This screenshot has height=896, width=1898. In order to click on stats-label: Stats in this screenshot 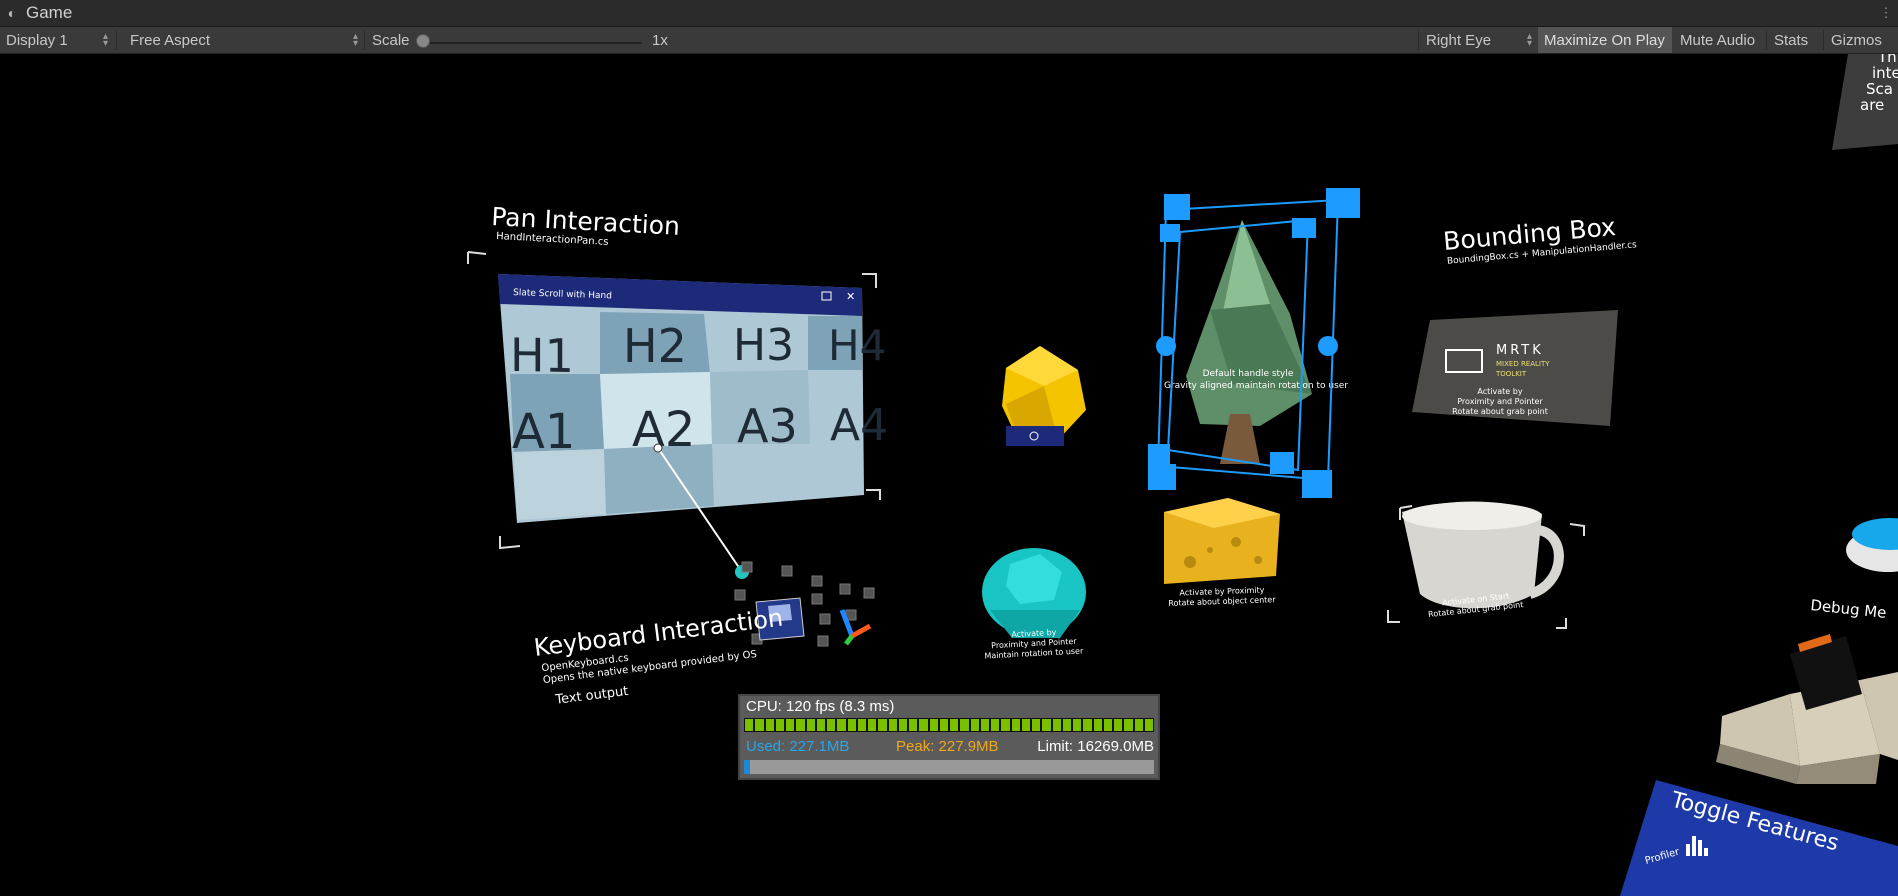, I will do `click(1791, 40)`.